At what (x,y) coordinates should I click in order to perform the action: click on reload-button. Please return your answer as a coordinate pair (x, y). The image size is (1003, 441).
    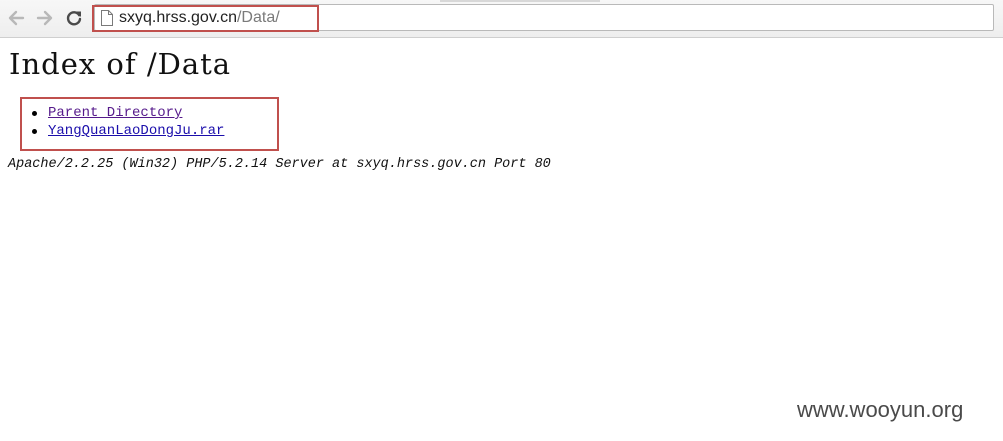
    Looking at the image, I should click on (74, 18).